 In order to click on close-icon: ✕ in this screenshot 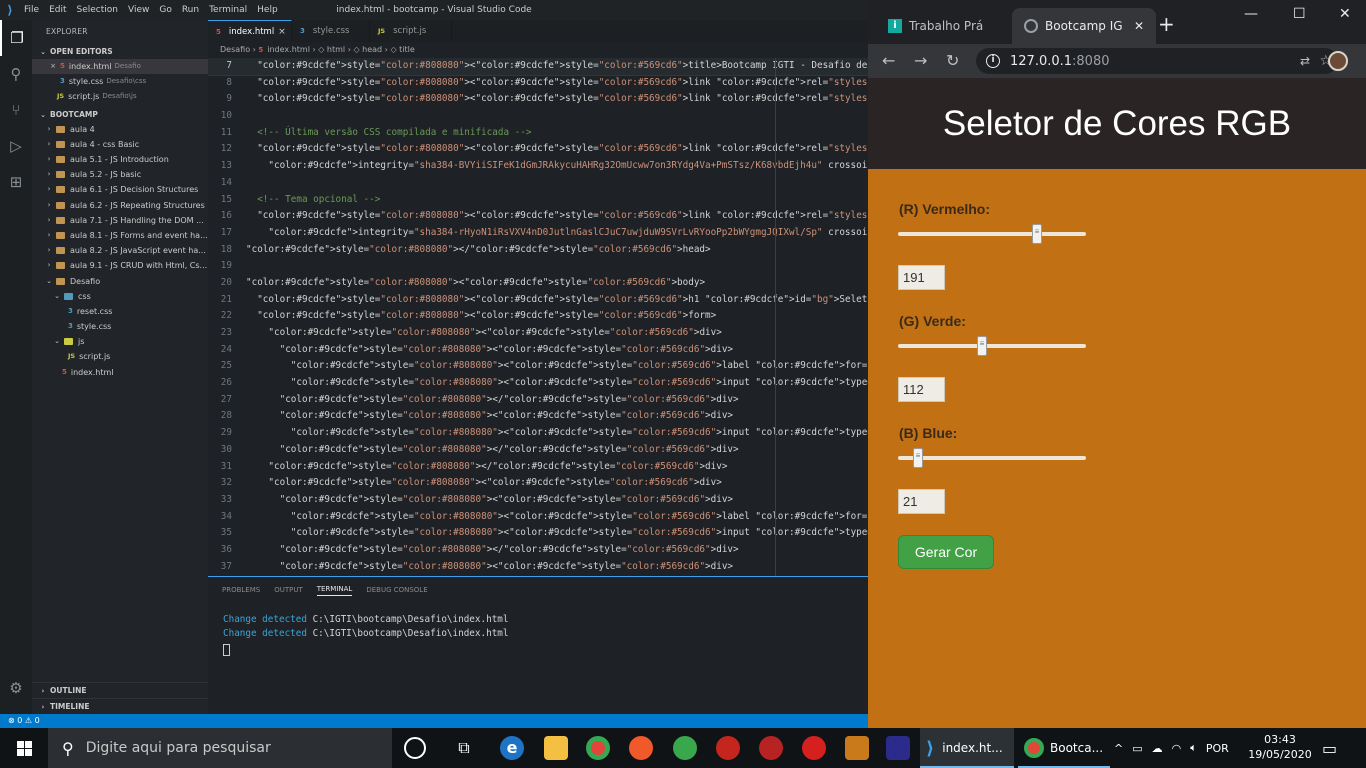, I will do `click(1139, 26)`.